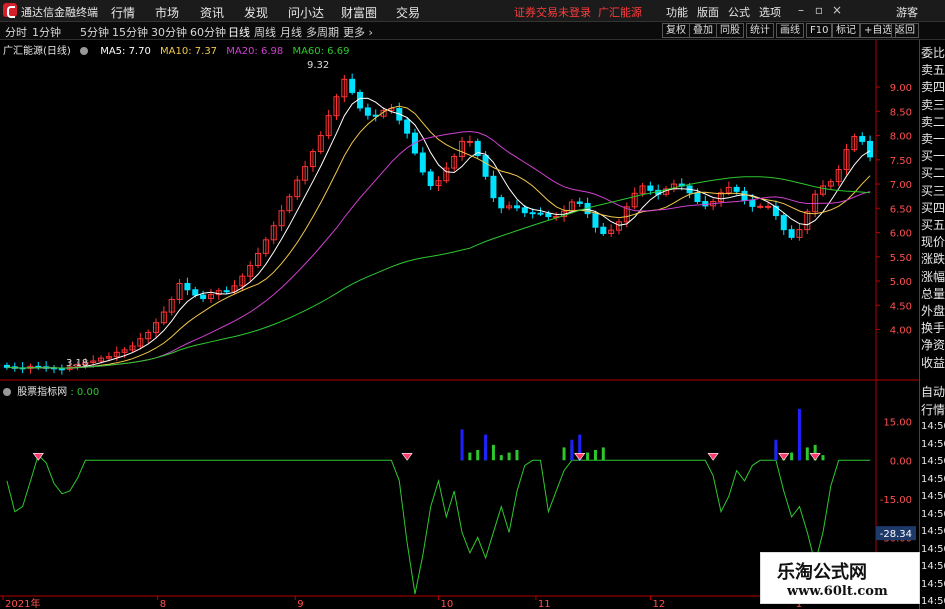  Describe the element at coordinates (169, 32) in the screenshot. I see `period-30min: 30分钟` at that location.